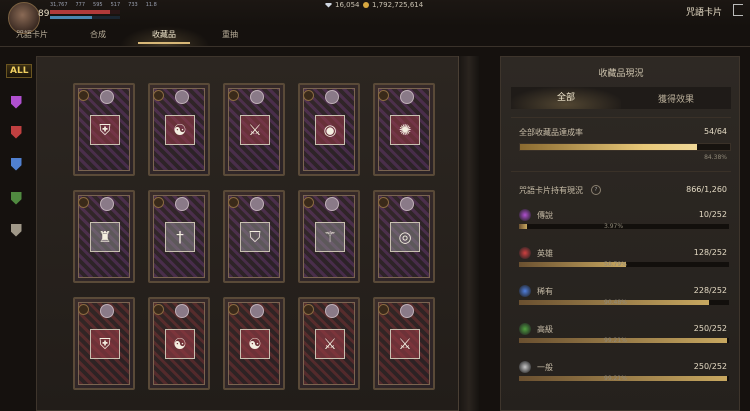 The width and height of the screenshot is (750, 411). What do you see at coordinates (621, 74) in the screenshot?
I see `panel-title: 收藏品現況` at bounding box center [621, 74].